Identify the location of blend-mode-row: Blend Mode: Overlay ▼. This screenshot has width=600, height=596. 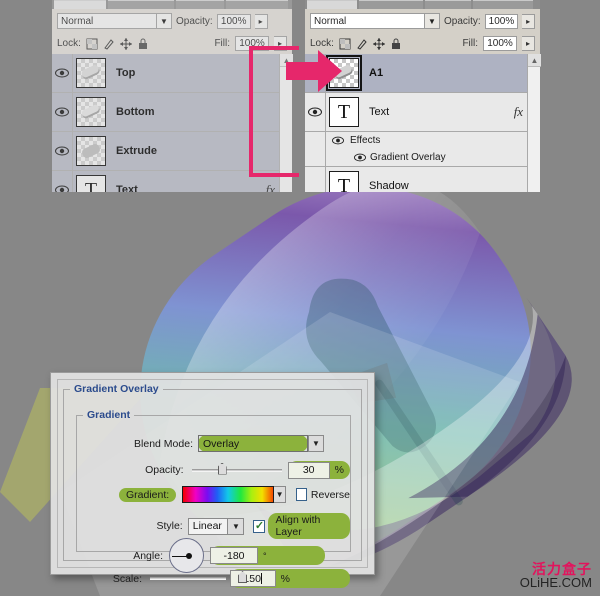
(213, 443).